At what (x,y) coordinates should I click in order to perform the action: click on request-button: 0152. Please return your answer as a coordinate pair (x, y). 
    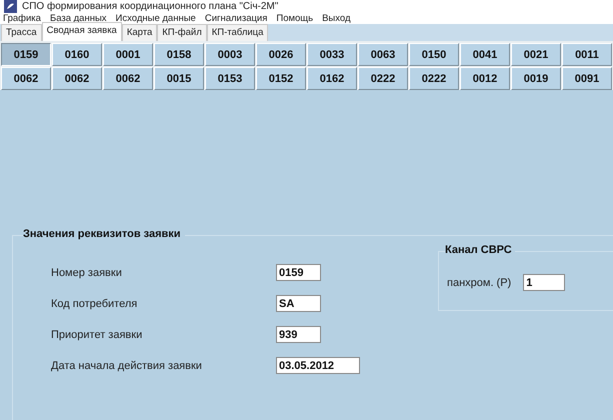
    Looking at the image, I should click on (281, 78).